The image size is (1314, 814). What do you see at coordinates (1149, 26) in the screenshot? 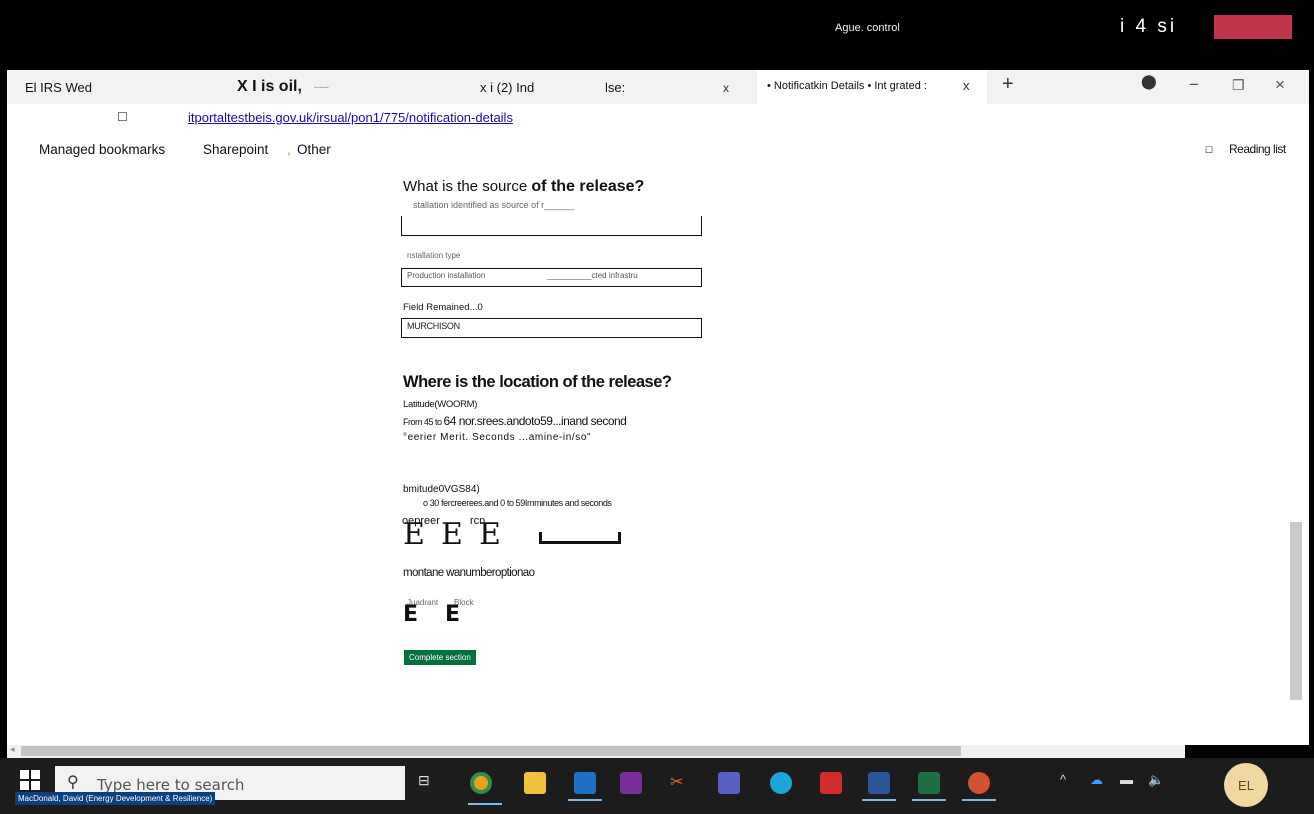
I see `meeting-stats: i 4 si` at bounding box center [1149, 26].